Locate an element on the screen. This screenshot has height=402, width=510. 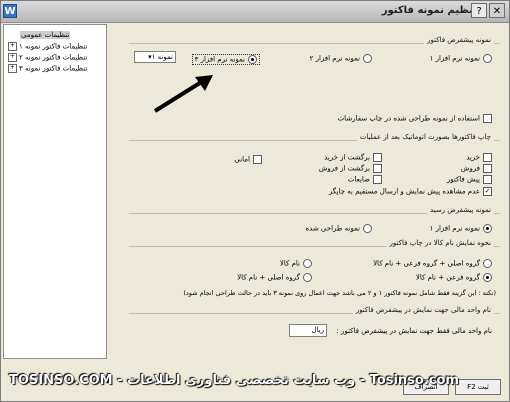
auto-print-proforma-checkbox: پیش فاکتور is located at coordinates (469, 179).